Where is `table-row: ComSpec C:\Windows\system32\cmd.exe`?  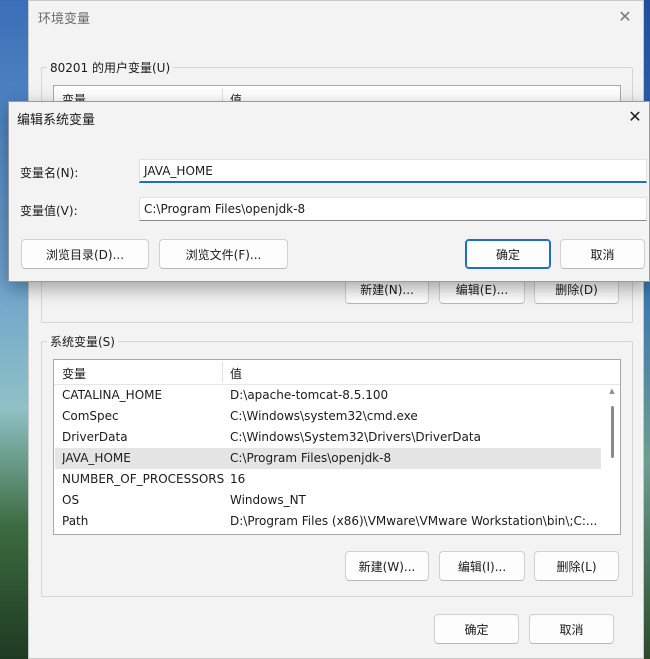 table-row: ComSpec C:\Windows\system32\cmd.exe is located at coordinates (328, 416).